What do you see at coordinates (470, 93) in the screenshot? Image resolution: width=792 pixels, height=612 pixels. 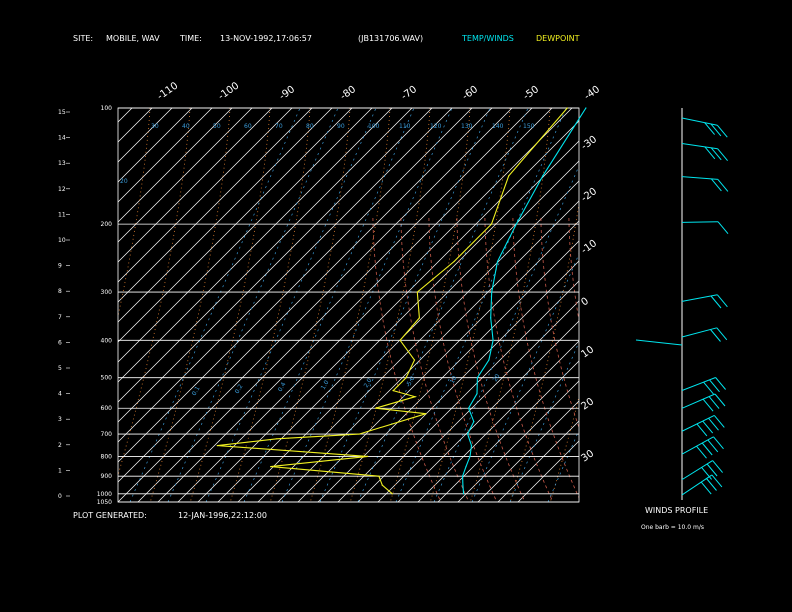 I see `isotherm-label-top: -60` at bounding box center [470, 93].